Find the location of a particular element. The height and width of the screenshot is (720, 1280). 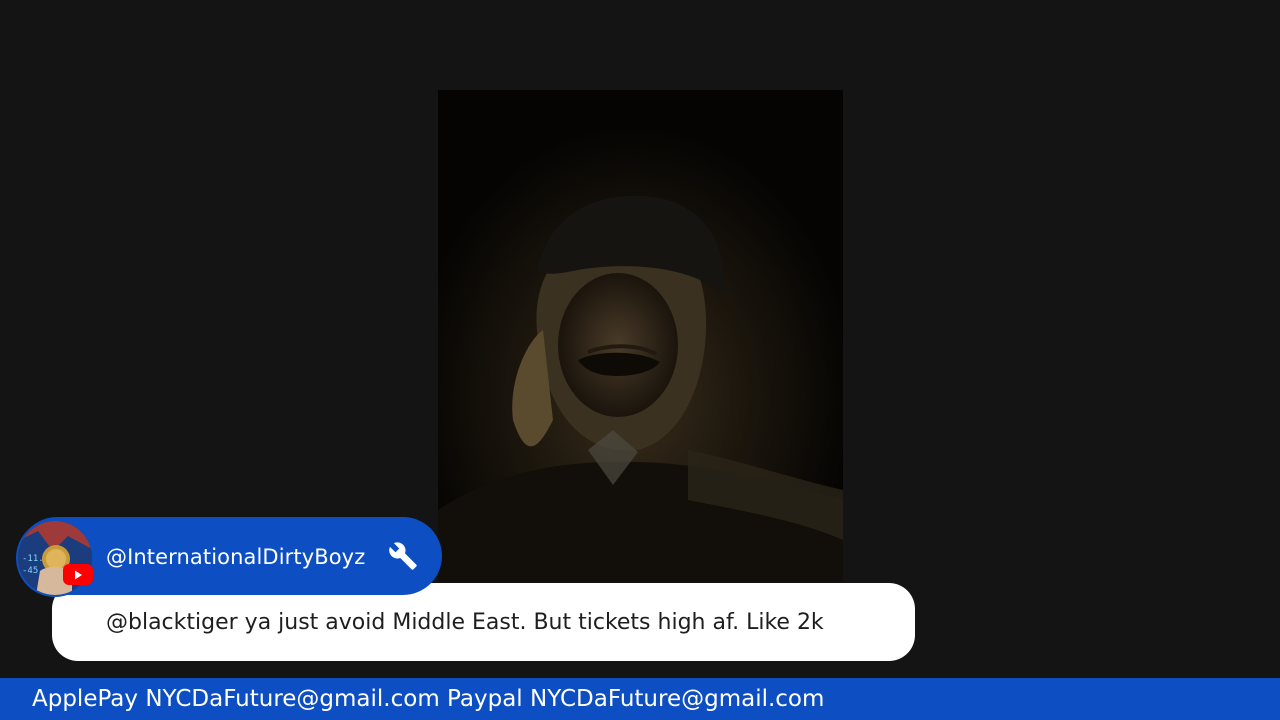

chat-author-name: @InternationalDirtyBoyz is located at coordinates (236, 557).